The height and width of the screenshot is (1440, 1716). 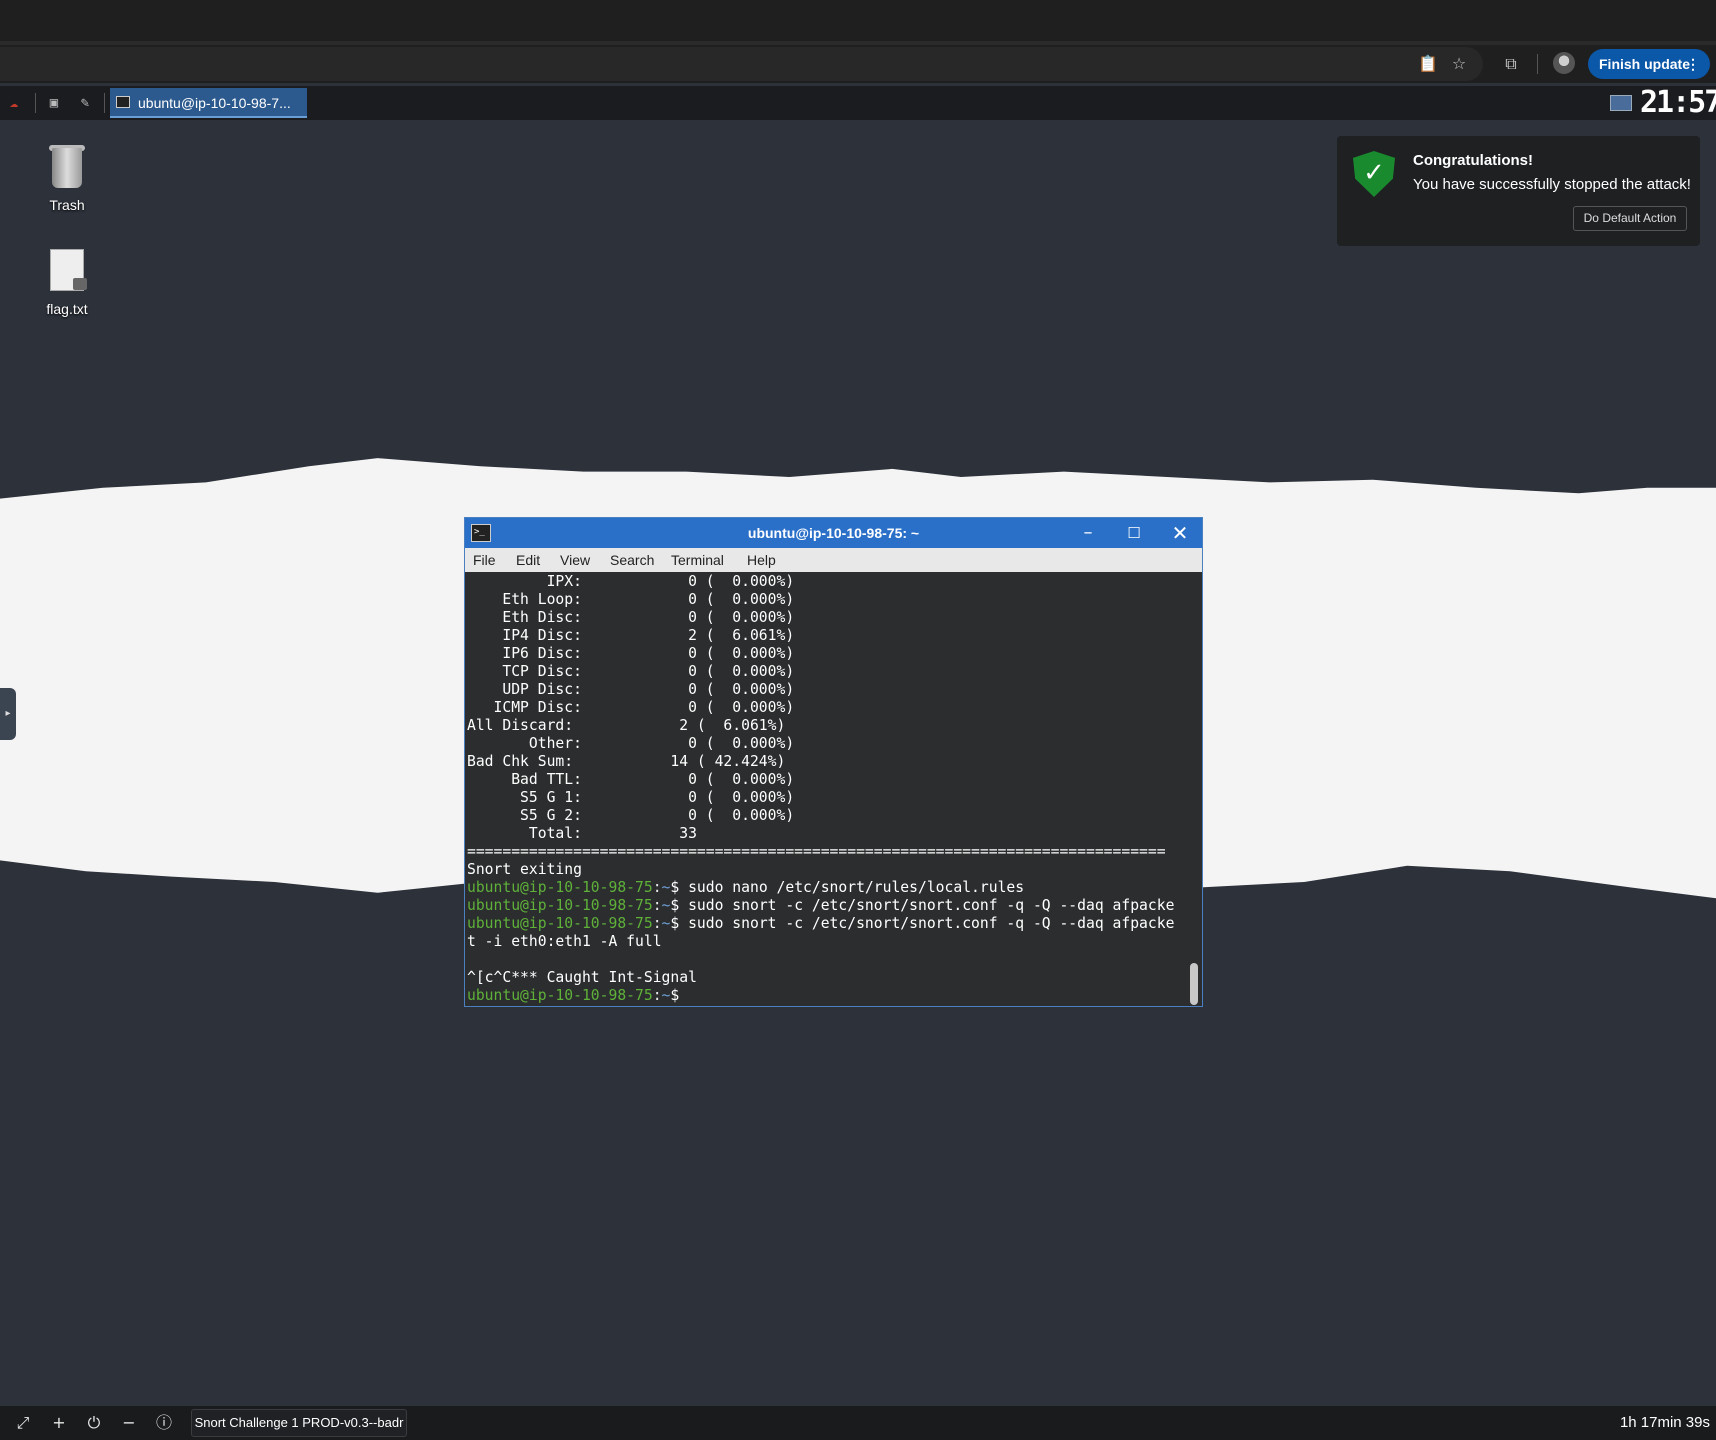 I want to click on menu-search: Search, so click(x=632, y=560).